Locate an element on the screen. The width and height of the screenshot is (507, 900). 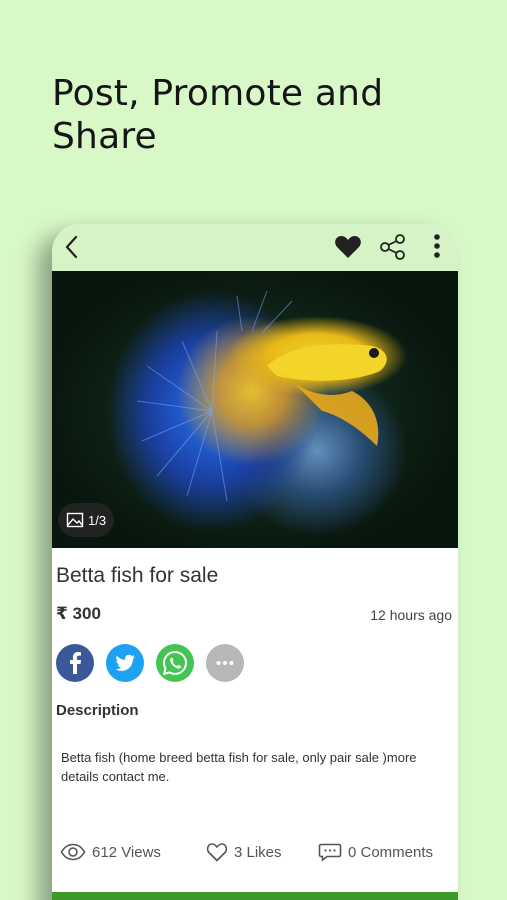
headline: Post, Promote and Share is located at coordinates (262, 115).